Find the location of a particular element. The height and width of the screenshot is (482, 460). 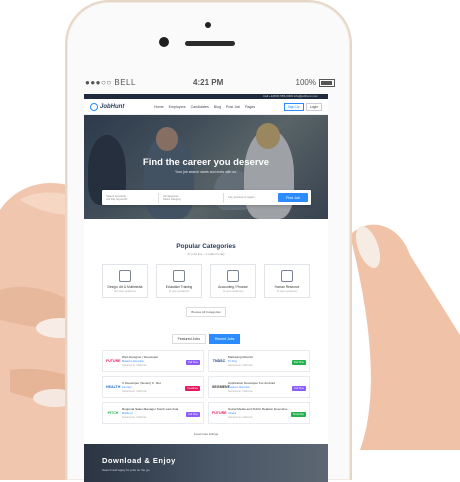

job-title: Web Designer / Developer is located at coordinates (140, 357).